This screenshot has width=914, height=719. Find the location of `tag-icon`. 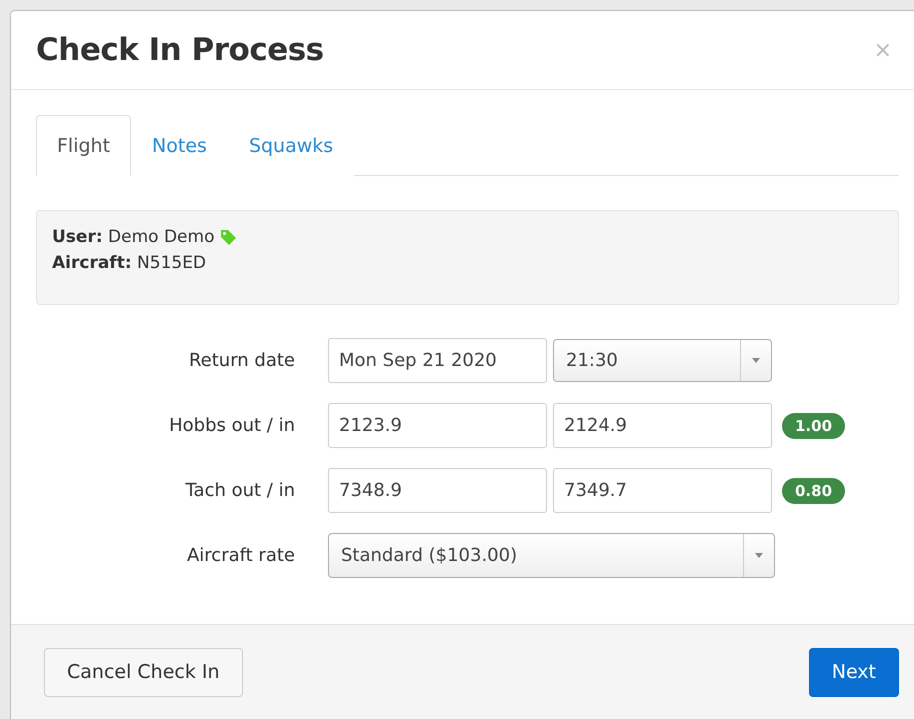

tag-icon is located at coordinates (228, 237).